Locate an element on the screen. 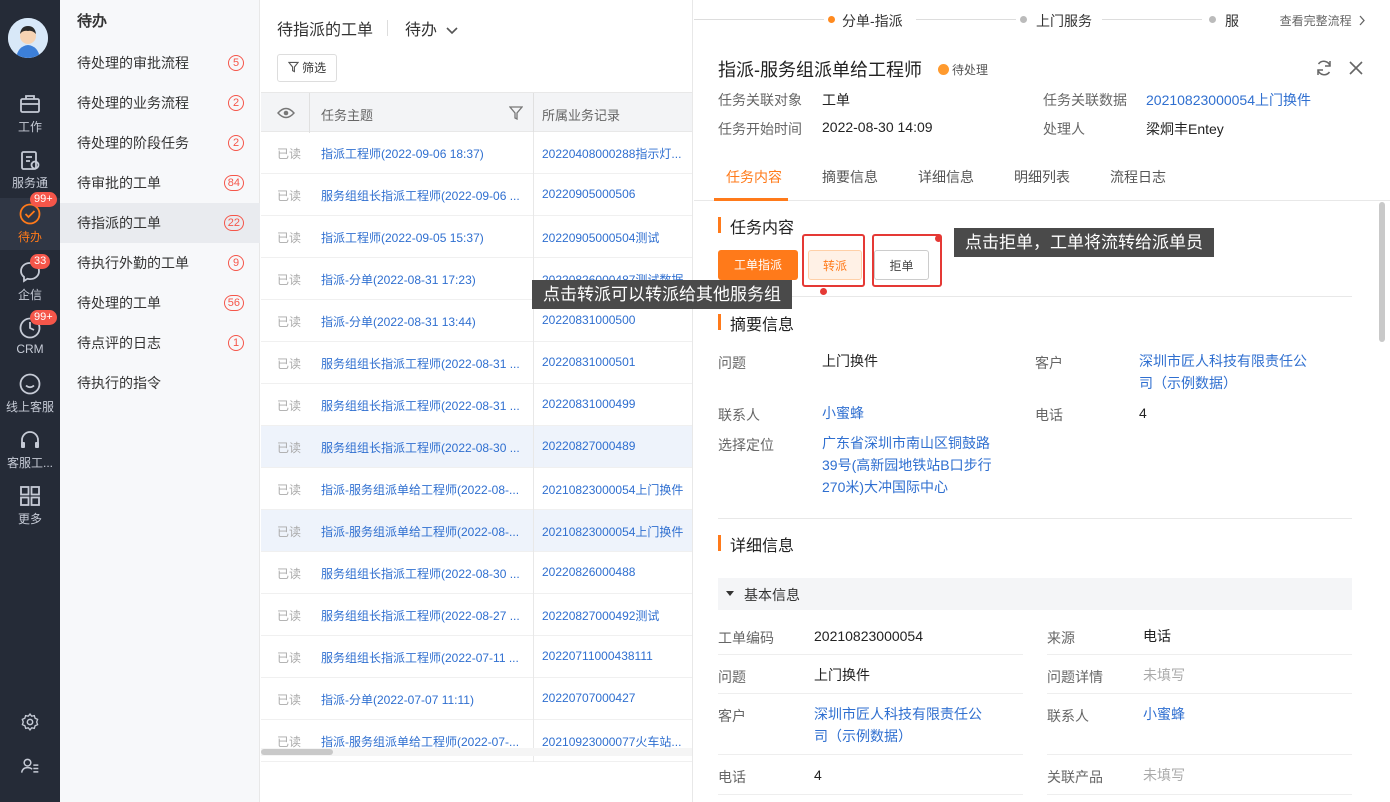 Image resolution: width=1390 pixels, height=802 pixels. row-record-link: 20220827000489 is located at coordinates (615, 446).